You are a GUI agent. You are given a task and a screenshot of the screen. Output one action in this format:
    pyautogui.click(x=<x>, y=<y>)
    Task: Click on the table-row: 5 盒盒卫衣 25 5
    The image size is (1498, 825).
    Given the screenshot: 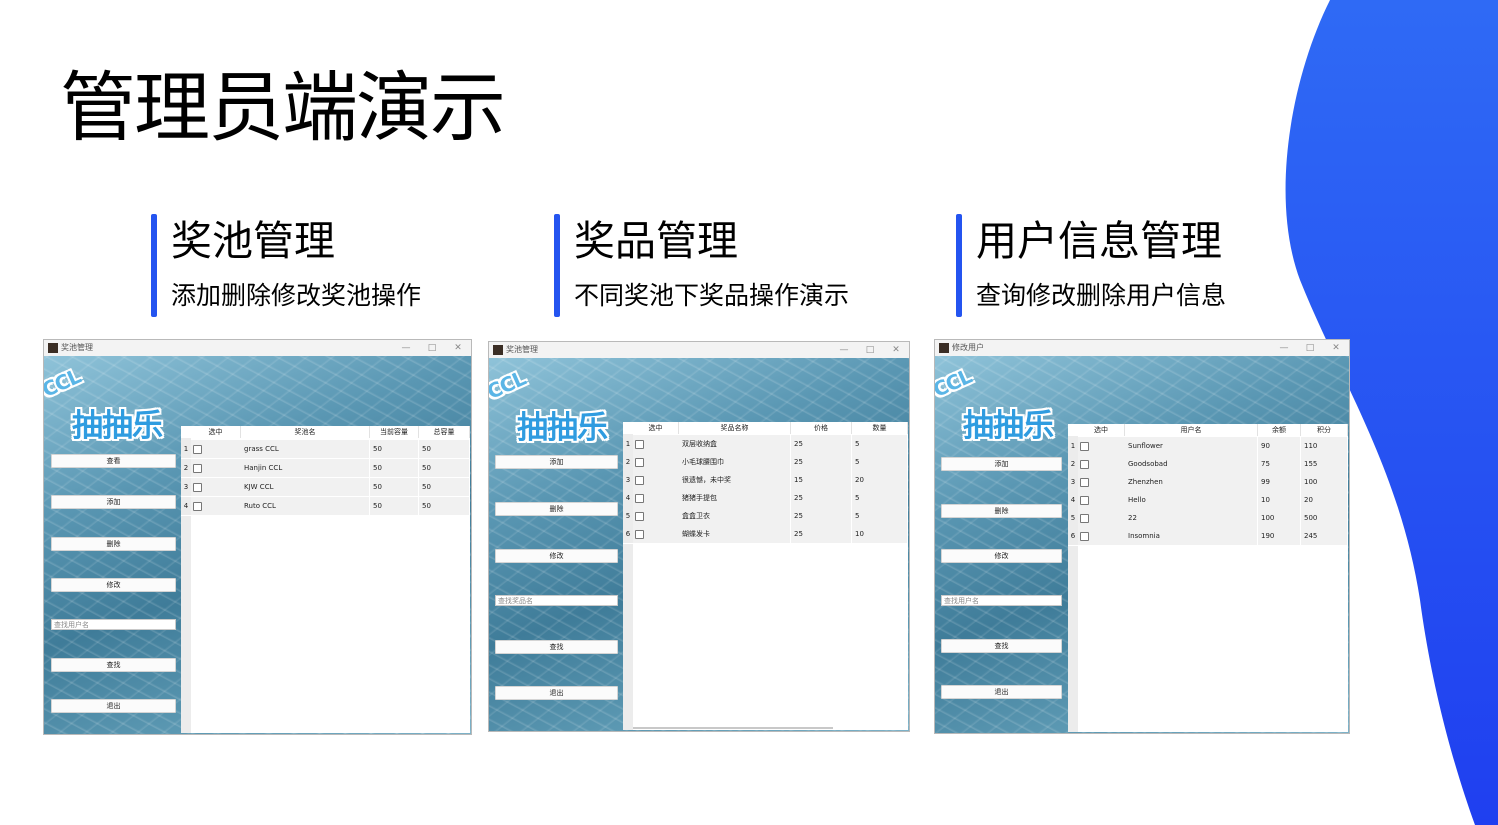 What is the action you would take?
    pyautogui.click(x=765, y=516)
    